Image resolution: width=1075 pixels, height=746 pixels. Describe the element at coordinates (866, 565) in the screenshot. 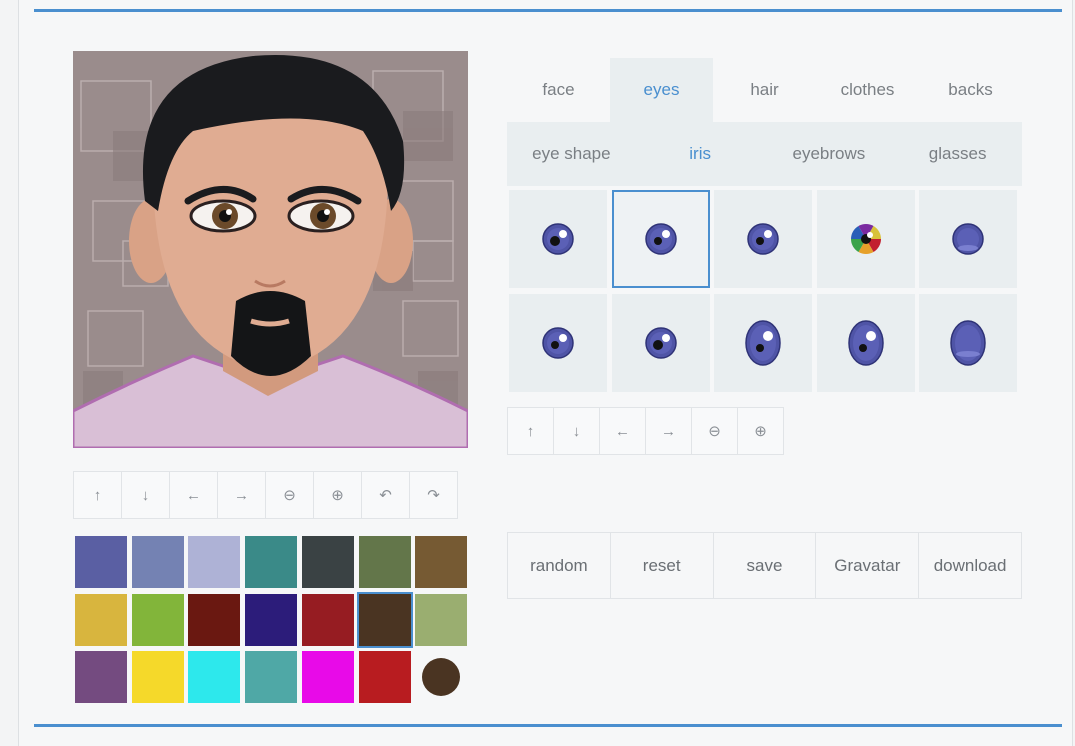

I see `gravatar-button: Gravatar` at that location.